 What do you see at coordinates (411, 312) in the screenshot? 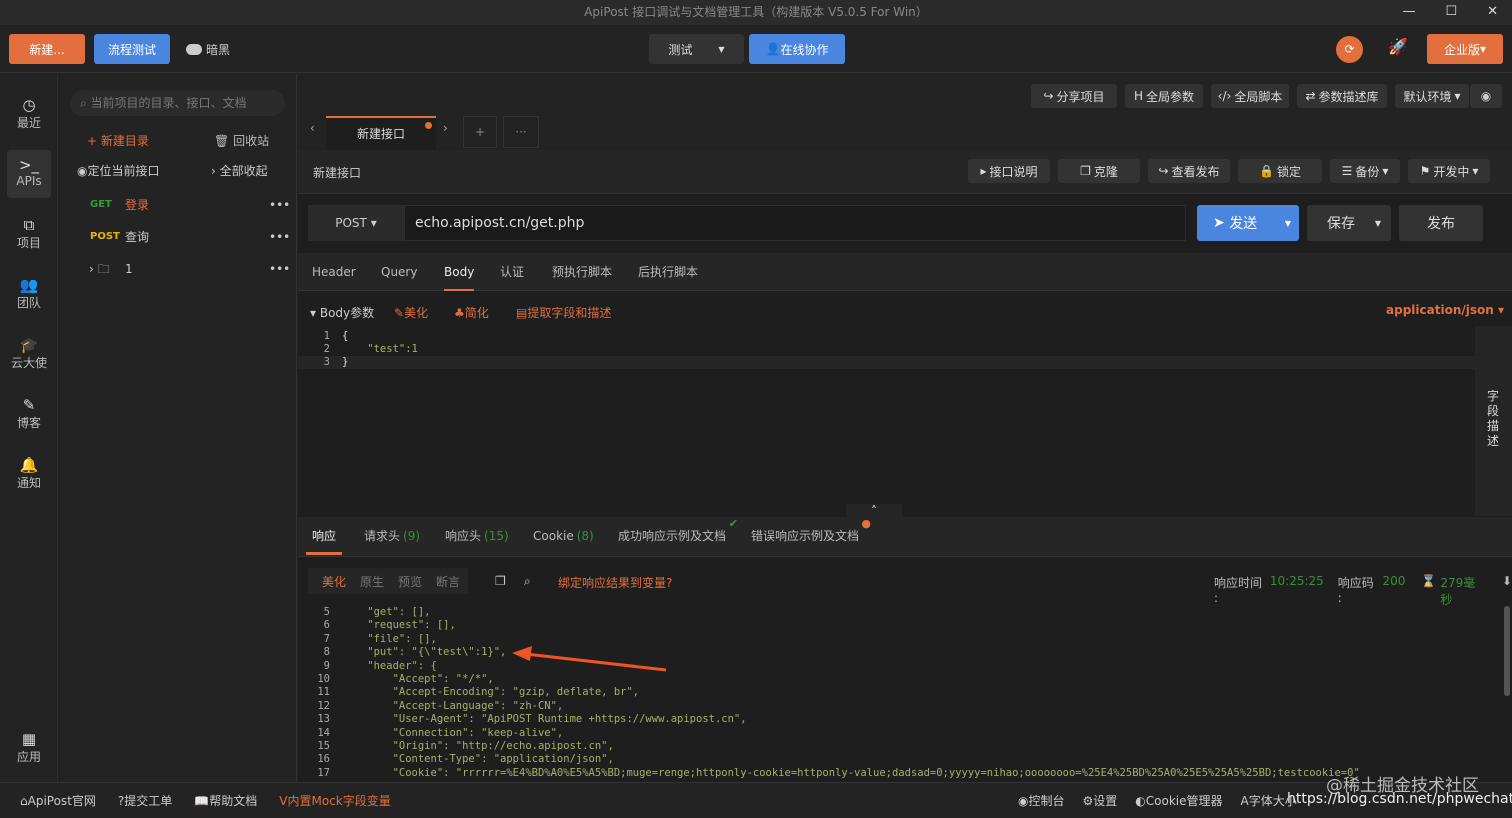
I see `beautify-button: ✎美化` at bounding box center [411, 312].